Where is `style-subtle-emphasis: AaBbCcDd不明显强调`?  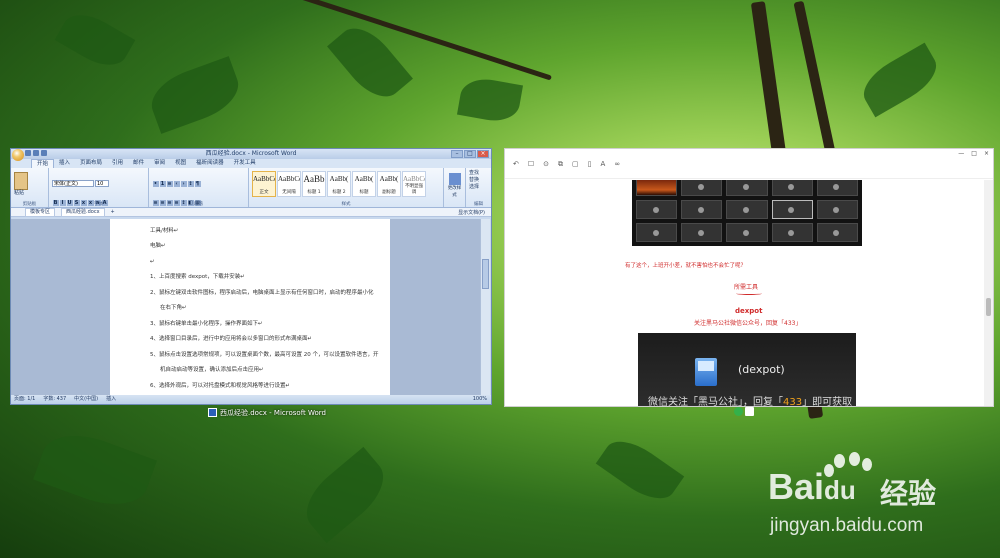 style-subtle-emphasis: AaBbCcDd不明显强调 is located at coordinates (414, 184).